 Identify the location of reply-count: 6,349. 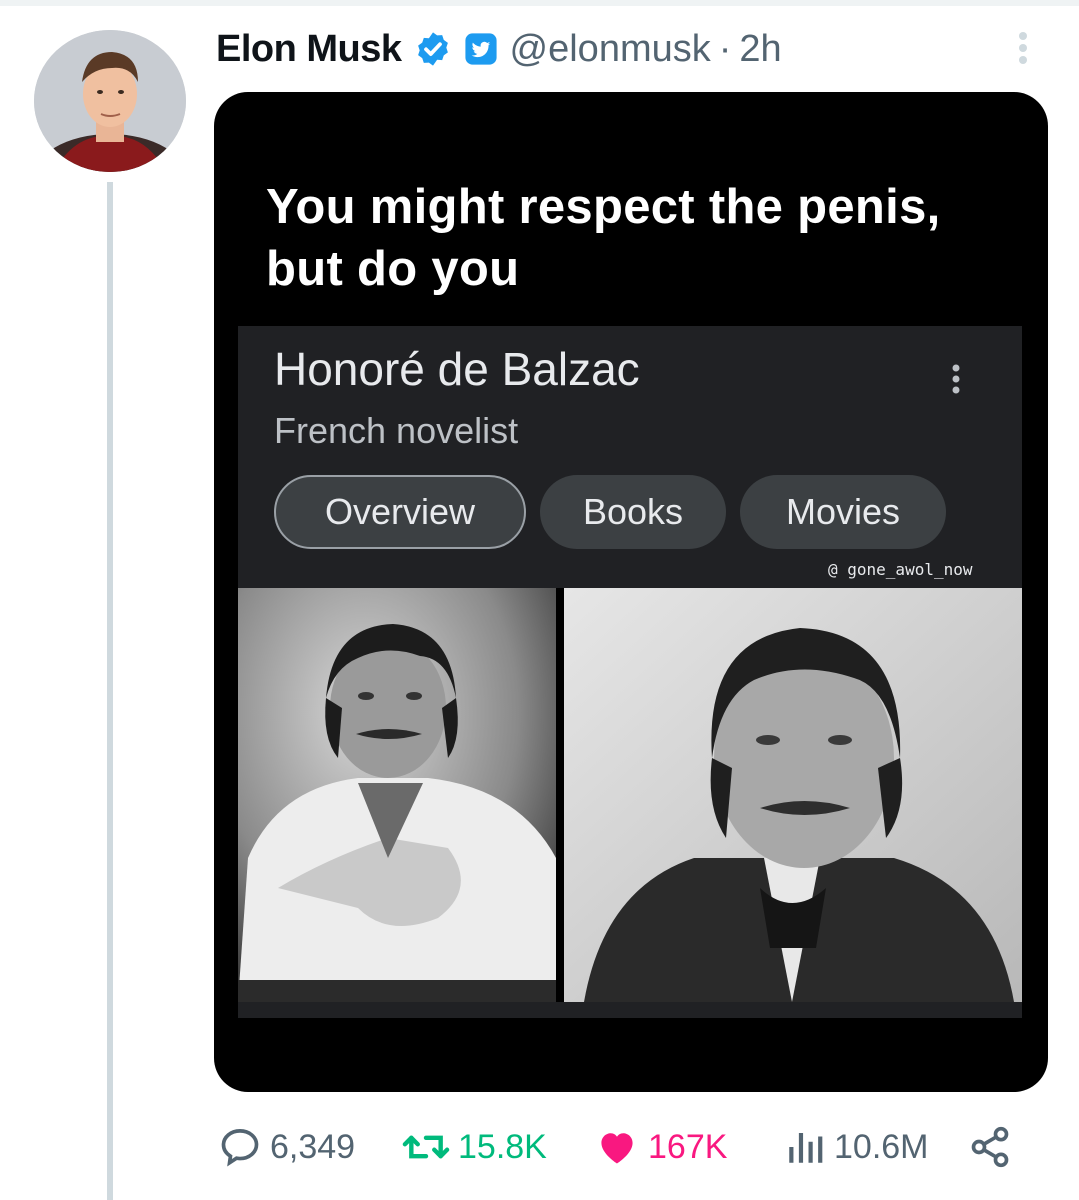
(313, 1146).